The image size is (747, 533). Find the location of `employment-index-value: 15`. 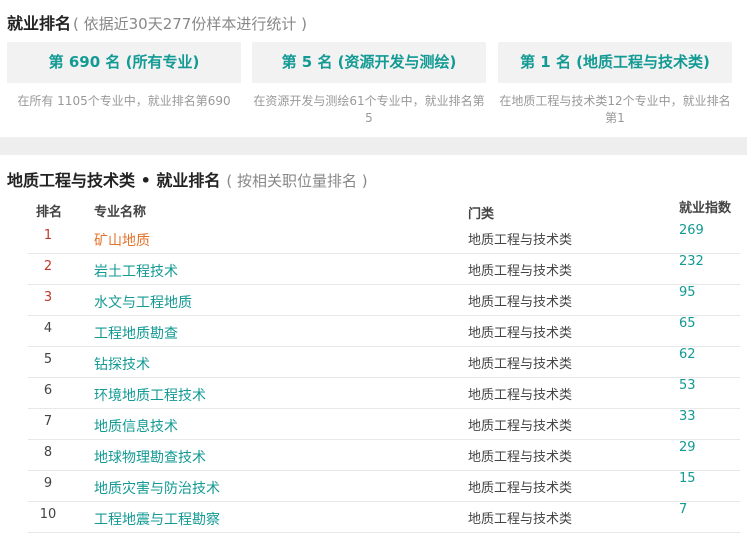

employment-index-value: 15 is located at coordinates (687, 478).